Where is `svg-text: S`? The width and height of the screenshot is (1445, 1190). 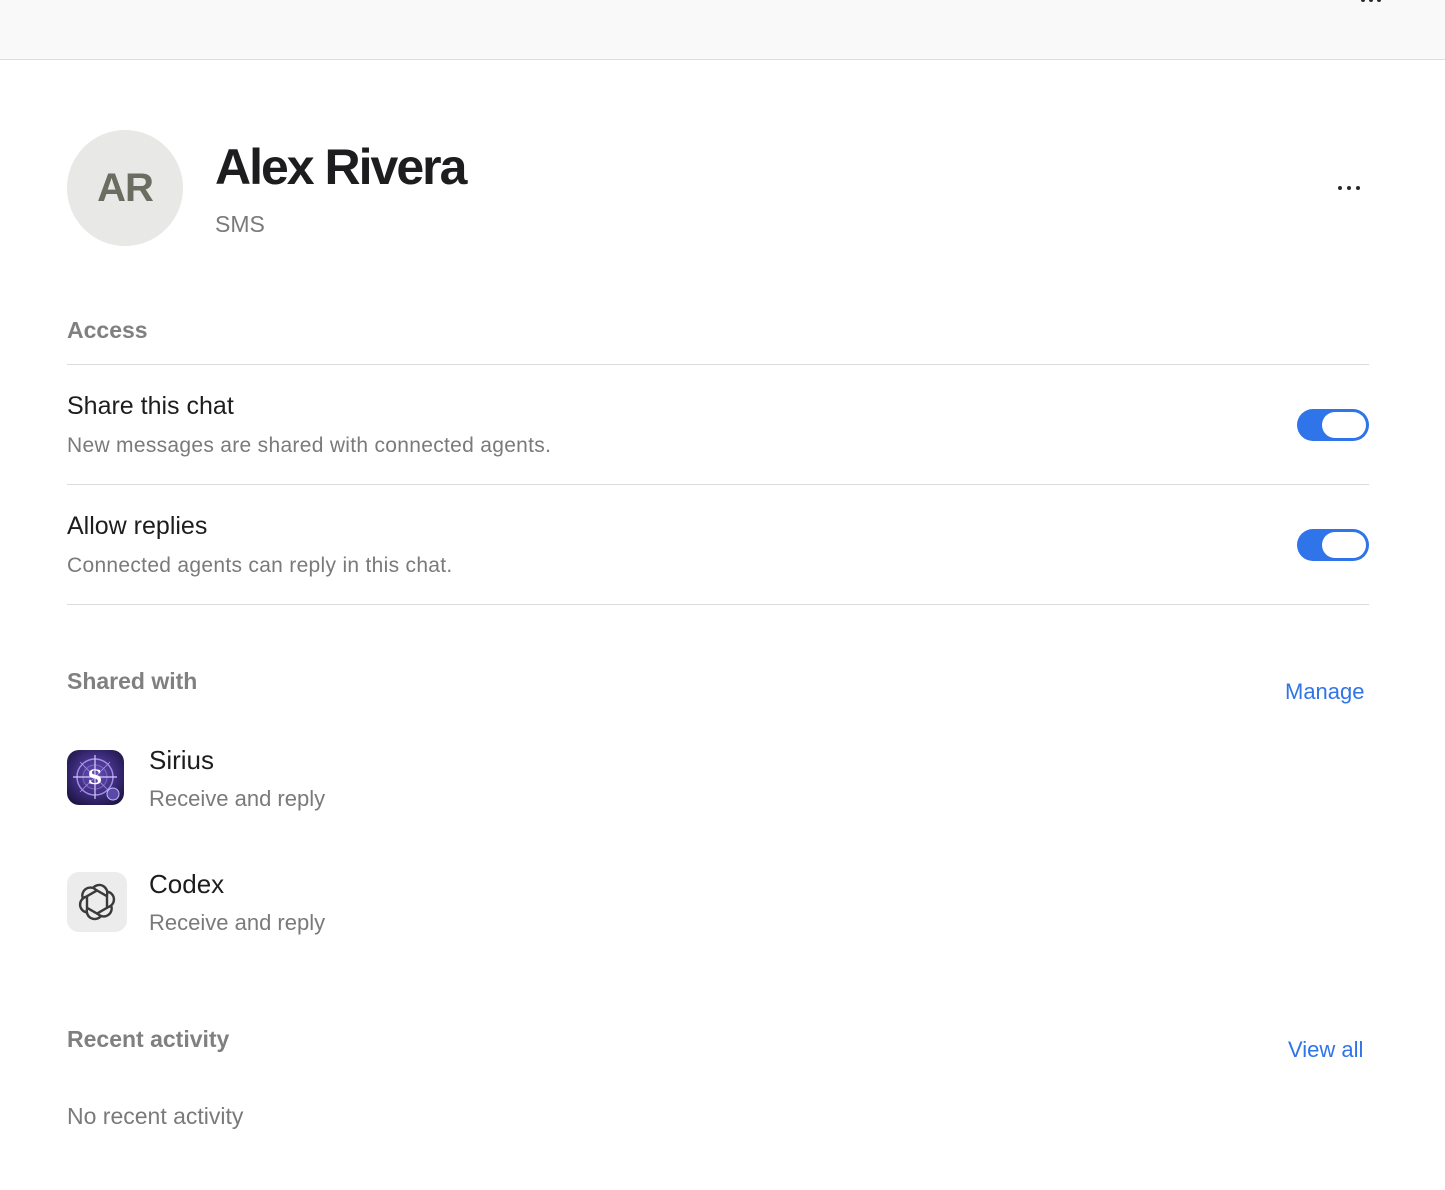
svg-text: S is located at coordinates (95, 777).